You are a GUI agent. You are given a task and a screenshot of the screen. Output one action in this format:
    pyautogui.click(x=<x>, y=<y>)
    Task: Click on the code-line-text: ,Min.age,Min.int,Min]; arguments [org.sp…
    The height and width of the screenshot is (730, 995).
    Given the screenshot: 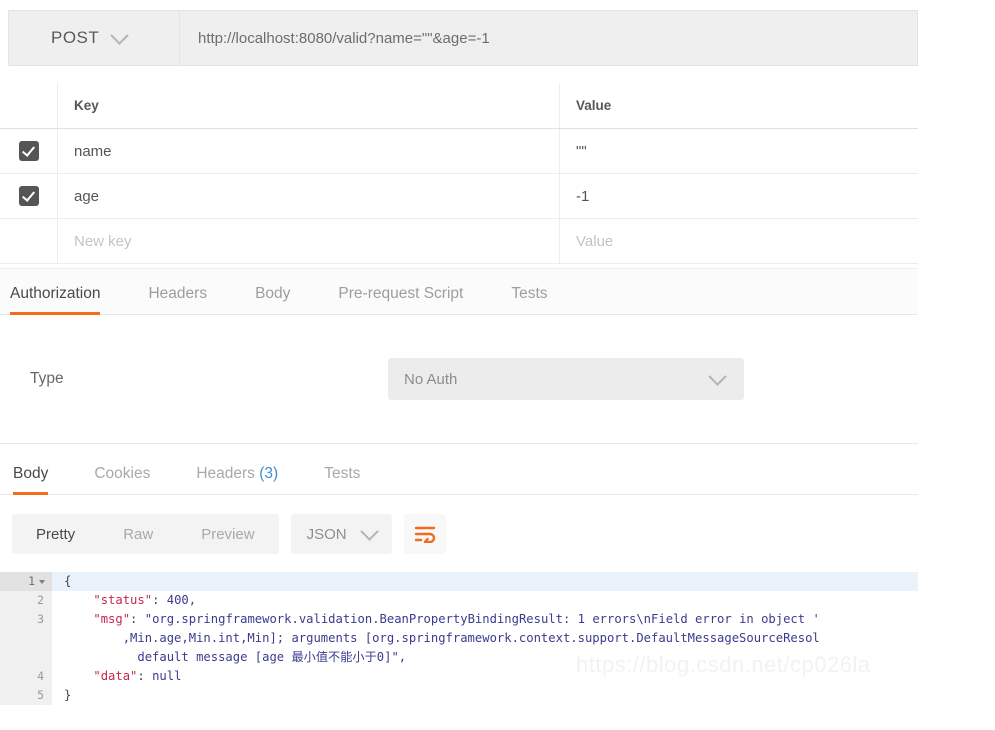 What is the action you would take?
    pyautogui.click(x=442, y=638)
    